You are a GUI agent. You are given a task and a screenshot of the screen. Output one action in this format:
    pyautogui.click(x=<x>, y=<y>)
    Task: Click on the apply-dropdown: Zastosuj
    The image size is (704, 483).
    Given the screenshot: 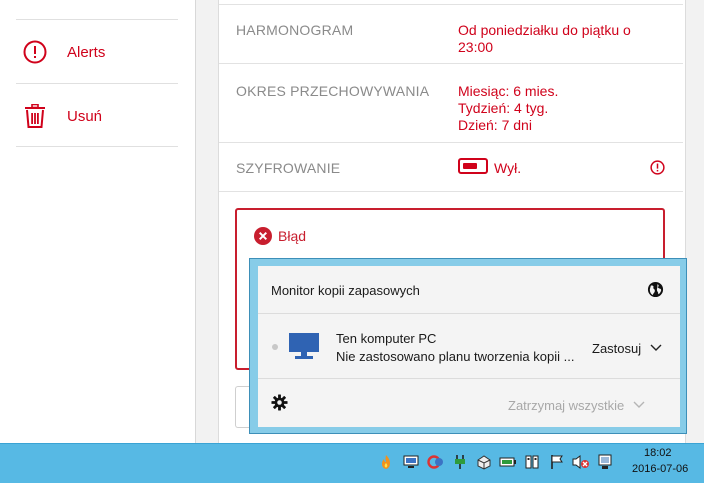 What is the action you would take?
    pyautogui.click(x=627, y=348)
    